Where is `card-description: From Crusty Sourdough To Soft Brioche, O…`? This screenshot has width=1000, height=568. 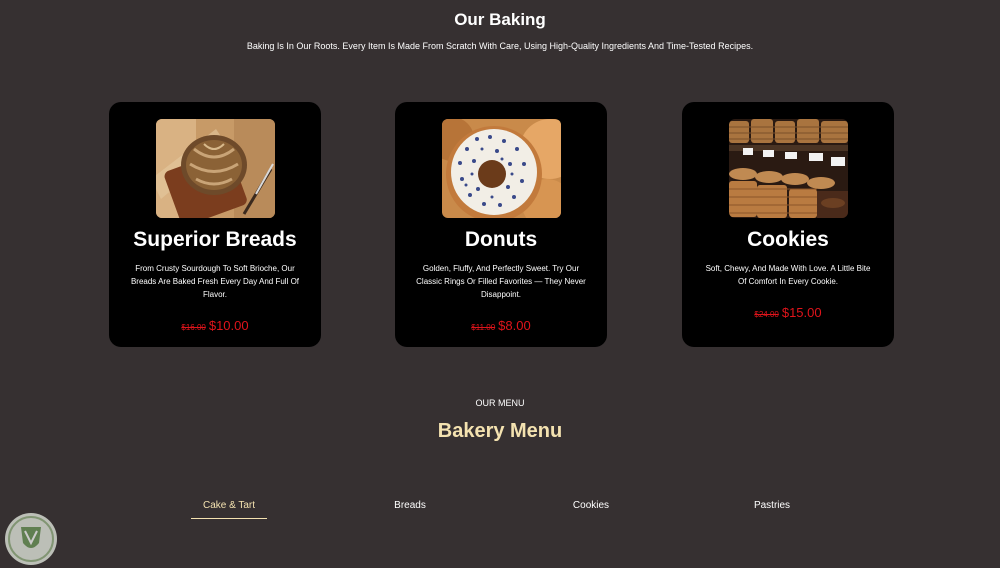
card-description: From Crusty Sourdough To Soft Brioche, O… is located at coordinates (215, 281).